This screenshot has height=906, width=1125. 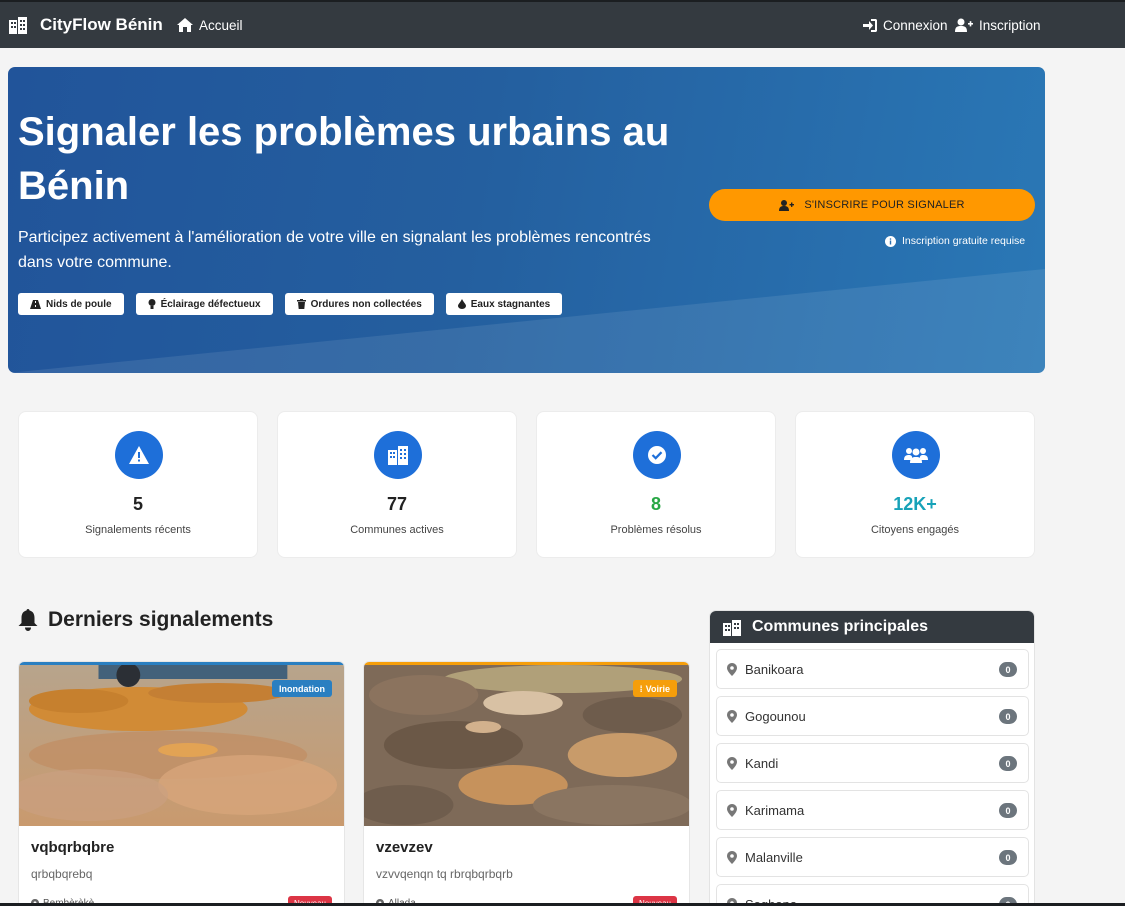 I want to click on stat-value: 5, so click(x=137, y=504).